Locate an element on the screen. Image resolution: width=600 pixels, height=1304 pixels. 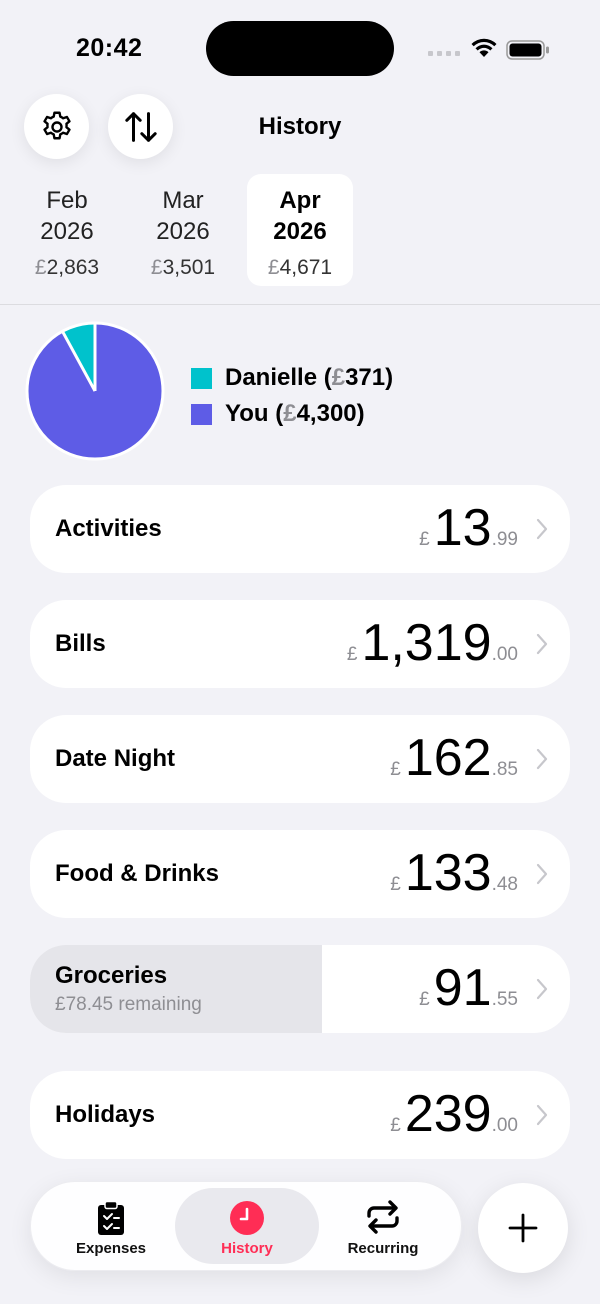
category-amount: £13.99 is located at coordinates (468, 528).